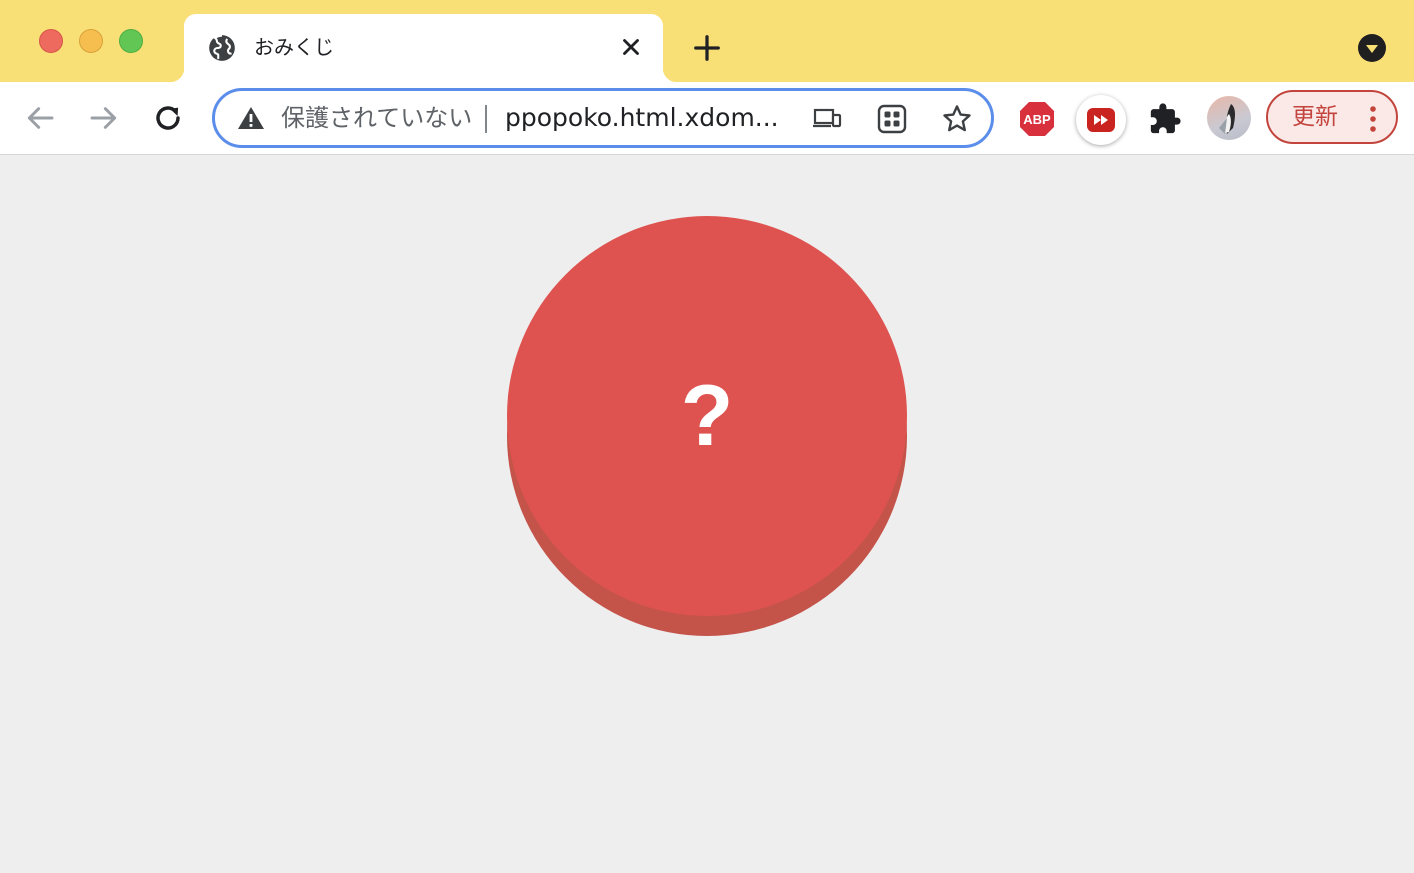 The height and width of the screenshot is (873, 1414). I want to click on browser-titlebar: おみくじ, so click(707, 41).